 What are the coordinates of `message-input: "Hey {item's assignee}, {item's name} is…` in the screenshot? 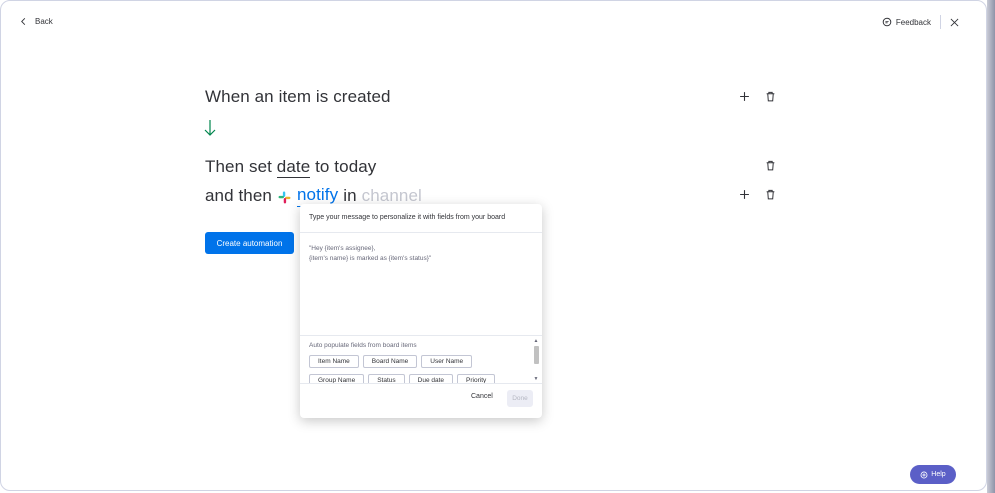 It's located at (421, 284).